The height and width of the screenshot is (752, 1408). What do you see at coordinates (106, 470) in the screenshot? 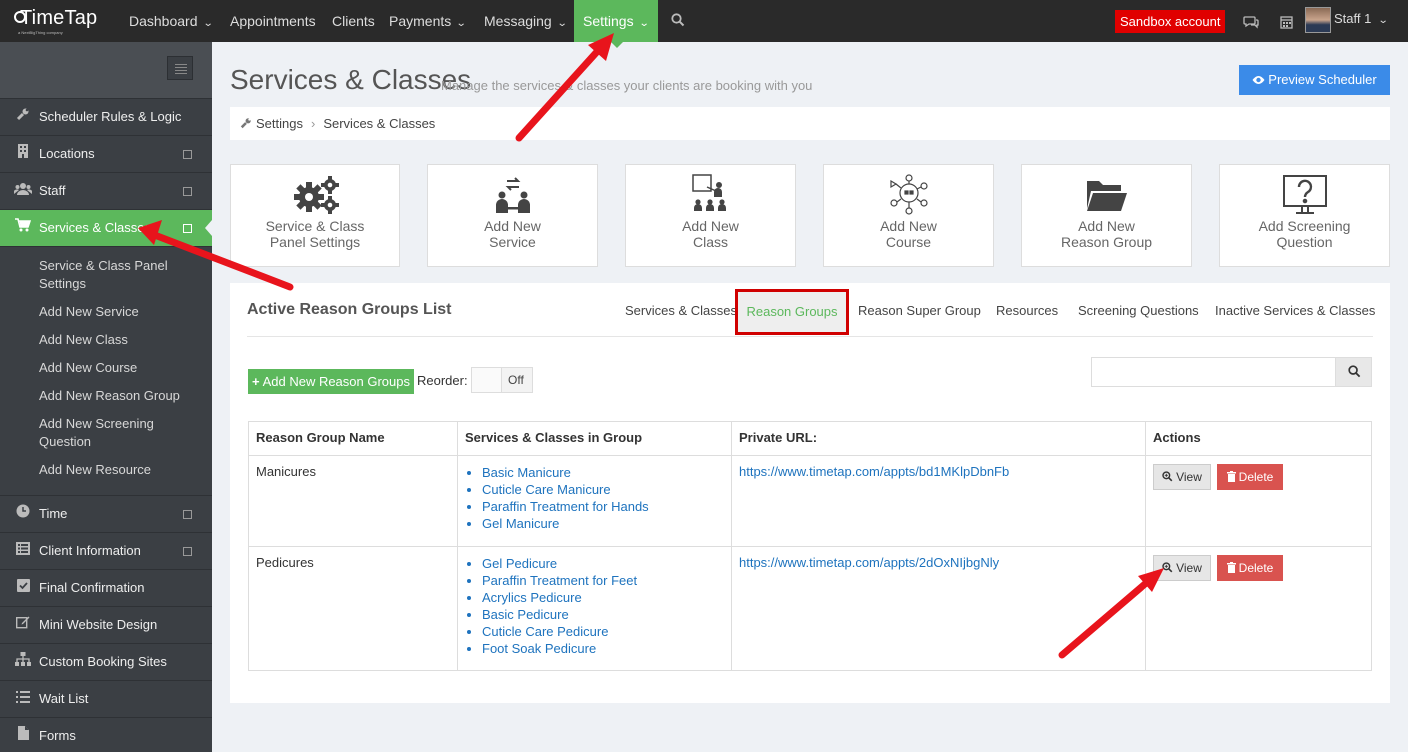
I see `submenu-add-resource: Add New Resource` at bounding box center [106, 470].